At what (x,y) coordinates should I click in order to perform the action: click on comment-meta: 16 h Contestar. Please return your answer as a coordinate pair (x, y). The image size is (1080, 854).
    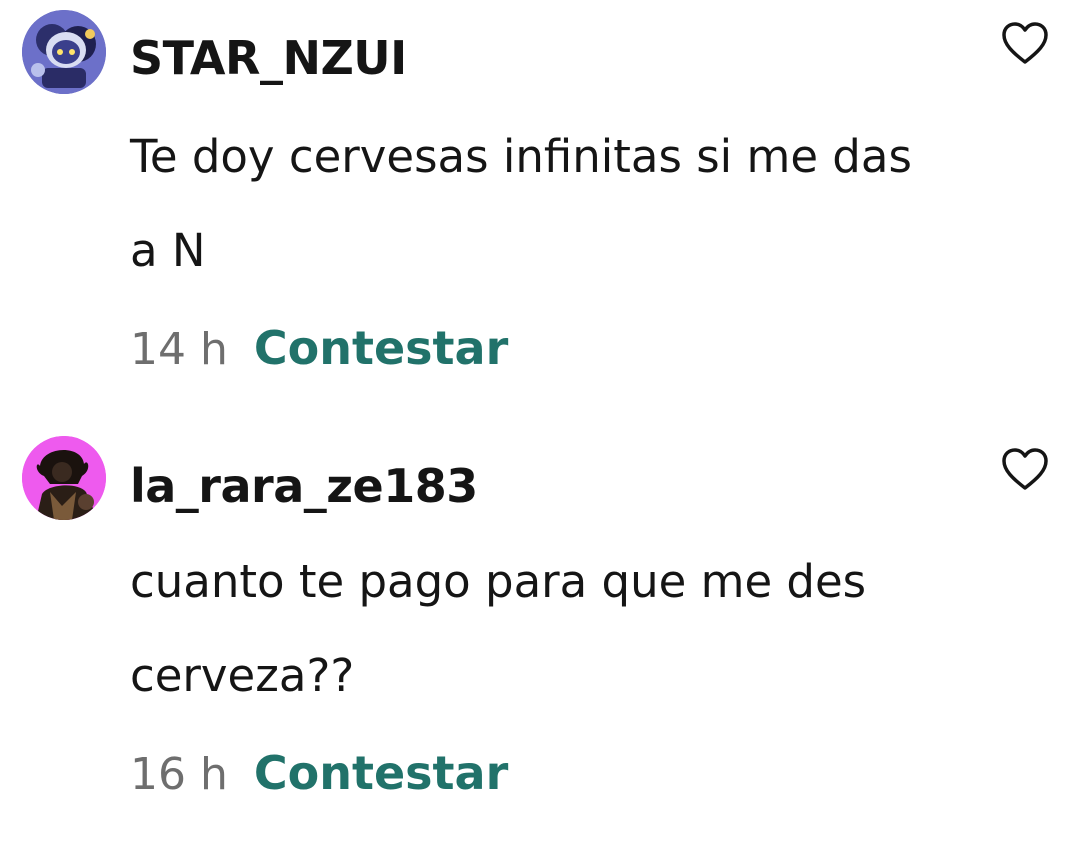
    Looking at the image, I should click on (319, 774).